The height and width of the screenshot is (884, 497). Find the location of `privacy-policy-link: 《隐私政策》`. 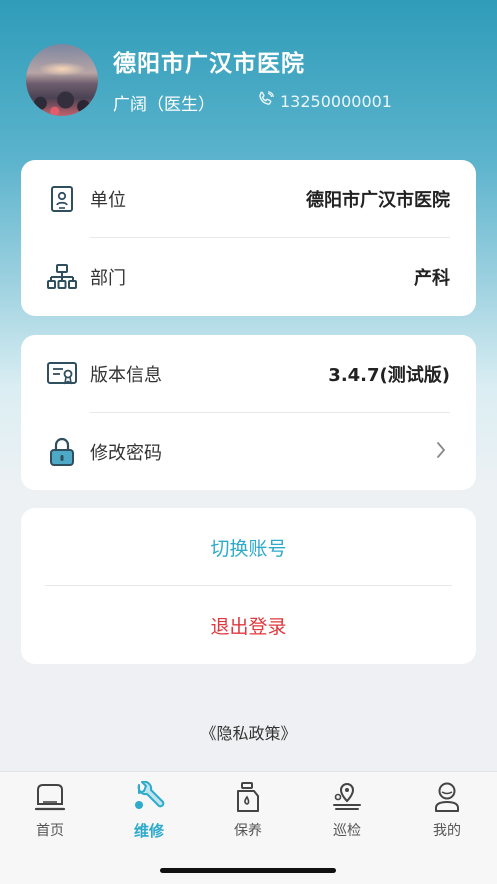

privacy-policy-link: 《隐私政策》 is located at coordinates (248, 732).